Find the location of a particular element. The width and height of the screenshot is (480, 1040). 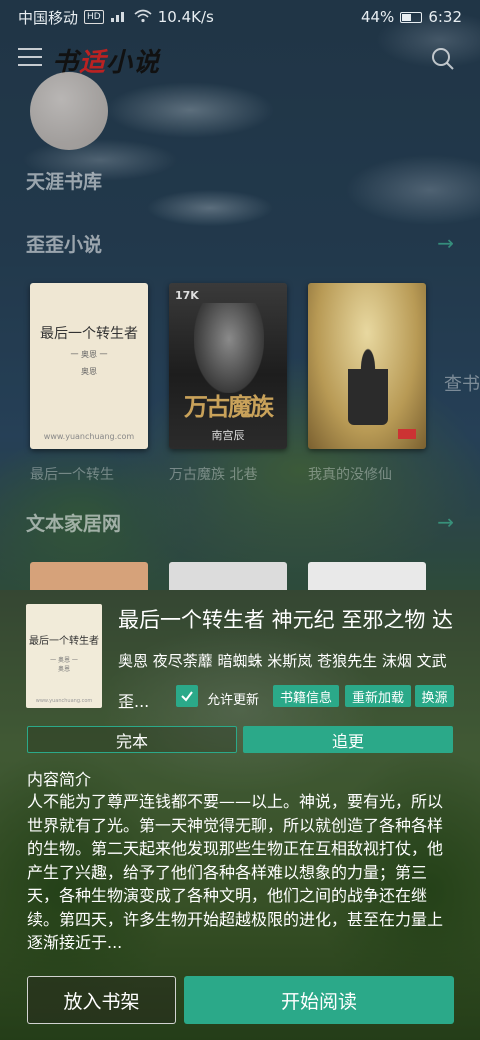

wifi-icon is located at coordinates (143, 17).